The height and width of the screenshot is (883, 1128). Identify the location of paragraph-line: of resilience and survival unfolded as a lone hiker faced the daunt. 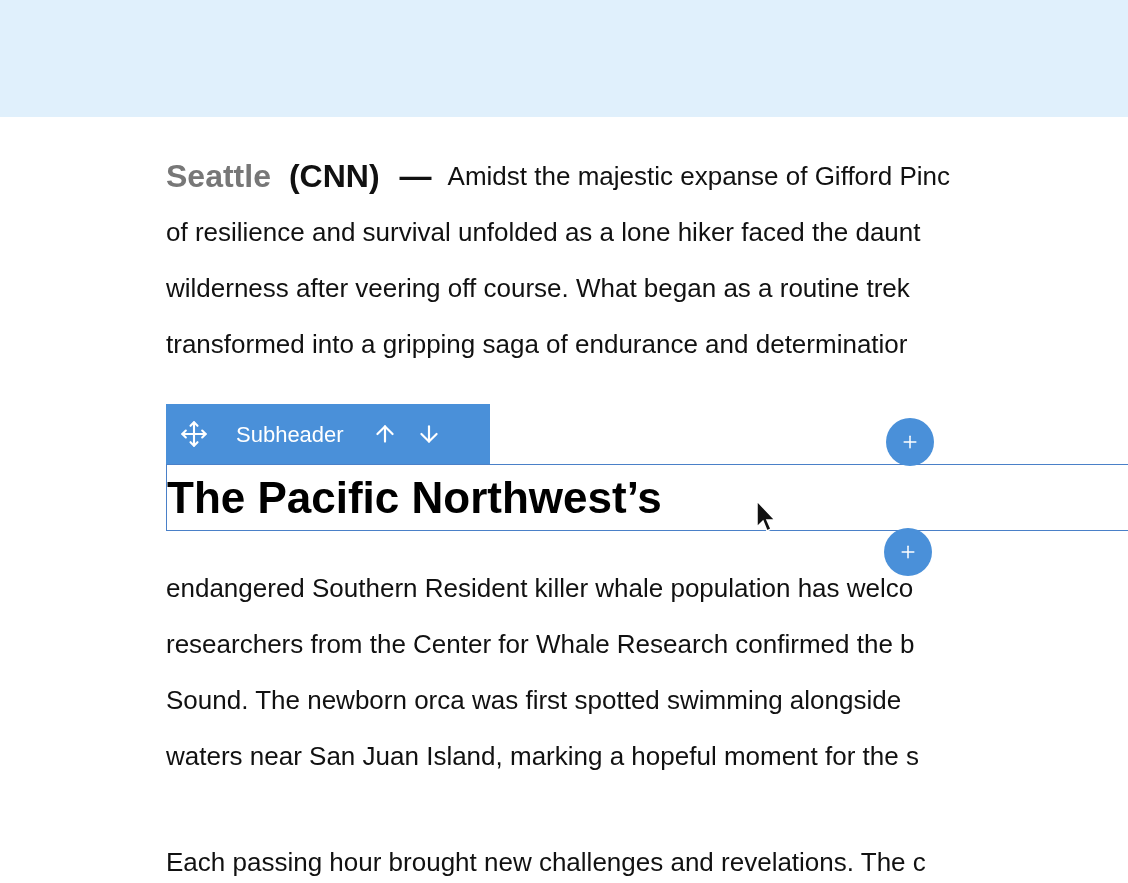
(543, 232).